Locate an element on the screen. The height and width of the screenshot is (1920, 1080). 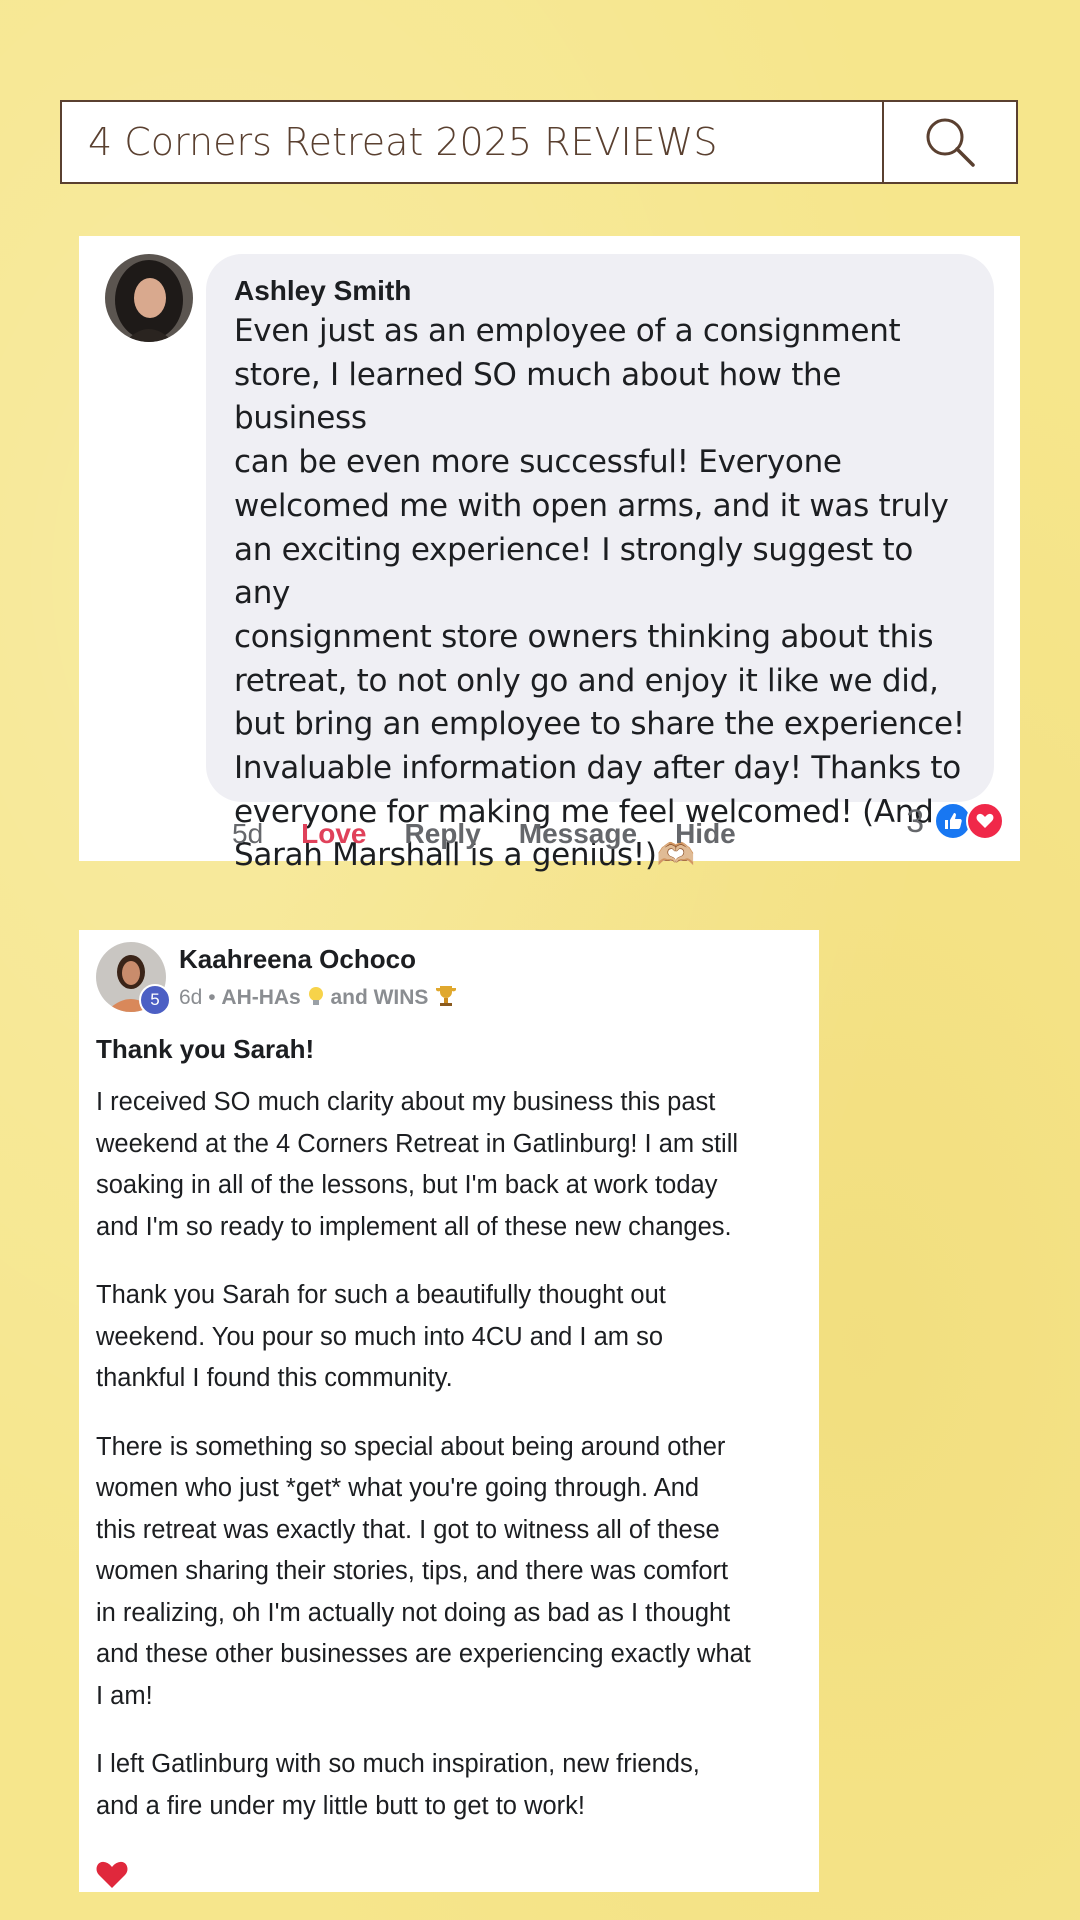
heart-icon is located at coordinates (985, 821).